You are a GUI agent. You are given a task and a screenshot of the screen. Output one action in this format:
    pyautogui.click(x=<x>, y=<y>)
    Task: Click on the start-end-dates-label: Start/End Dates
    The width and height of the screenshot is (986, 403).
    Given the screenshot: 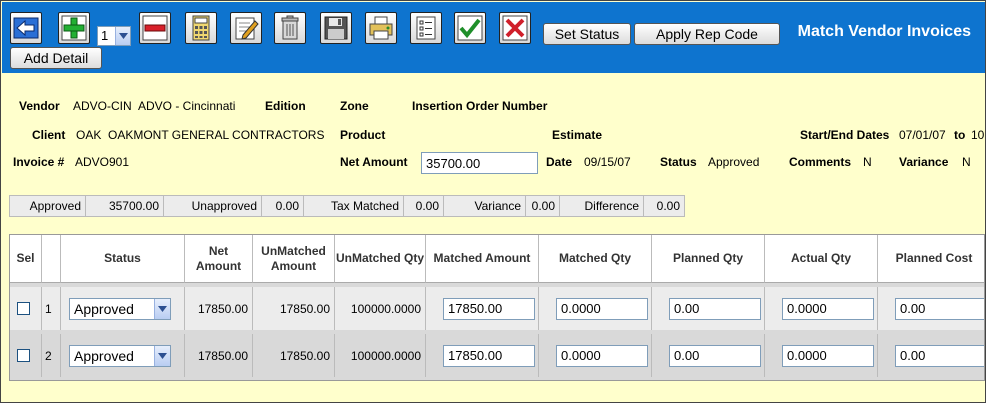 What is the action you would take?
    pyautogui.click(x=845, y=135)
    